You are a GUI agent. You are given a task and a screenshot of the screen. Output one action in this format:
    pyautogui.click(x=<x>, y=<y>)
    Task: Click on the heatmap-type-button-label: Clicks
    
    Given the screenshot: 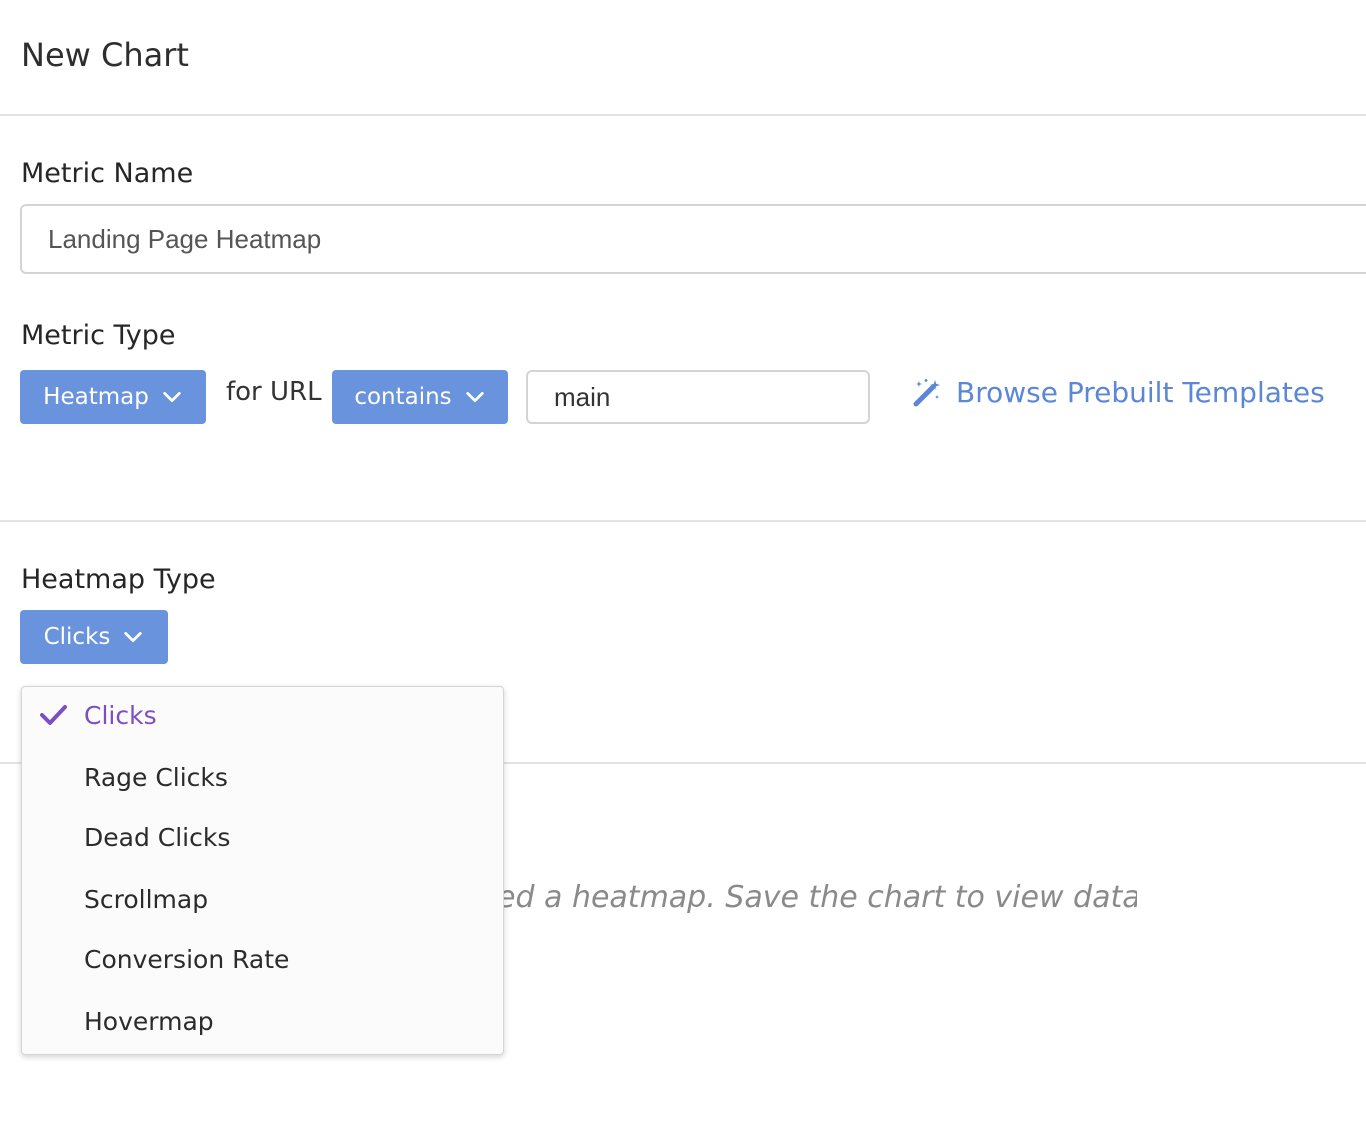 What is the action you would take?
    pyautogui.click(x=77, y=637)
    